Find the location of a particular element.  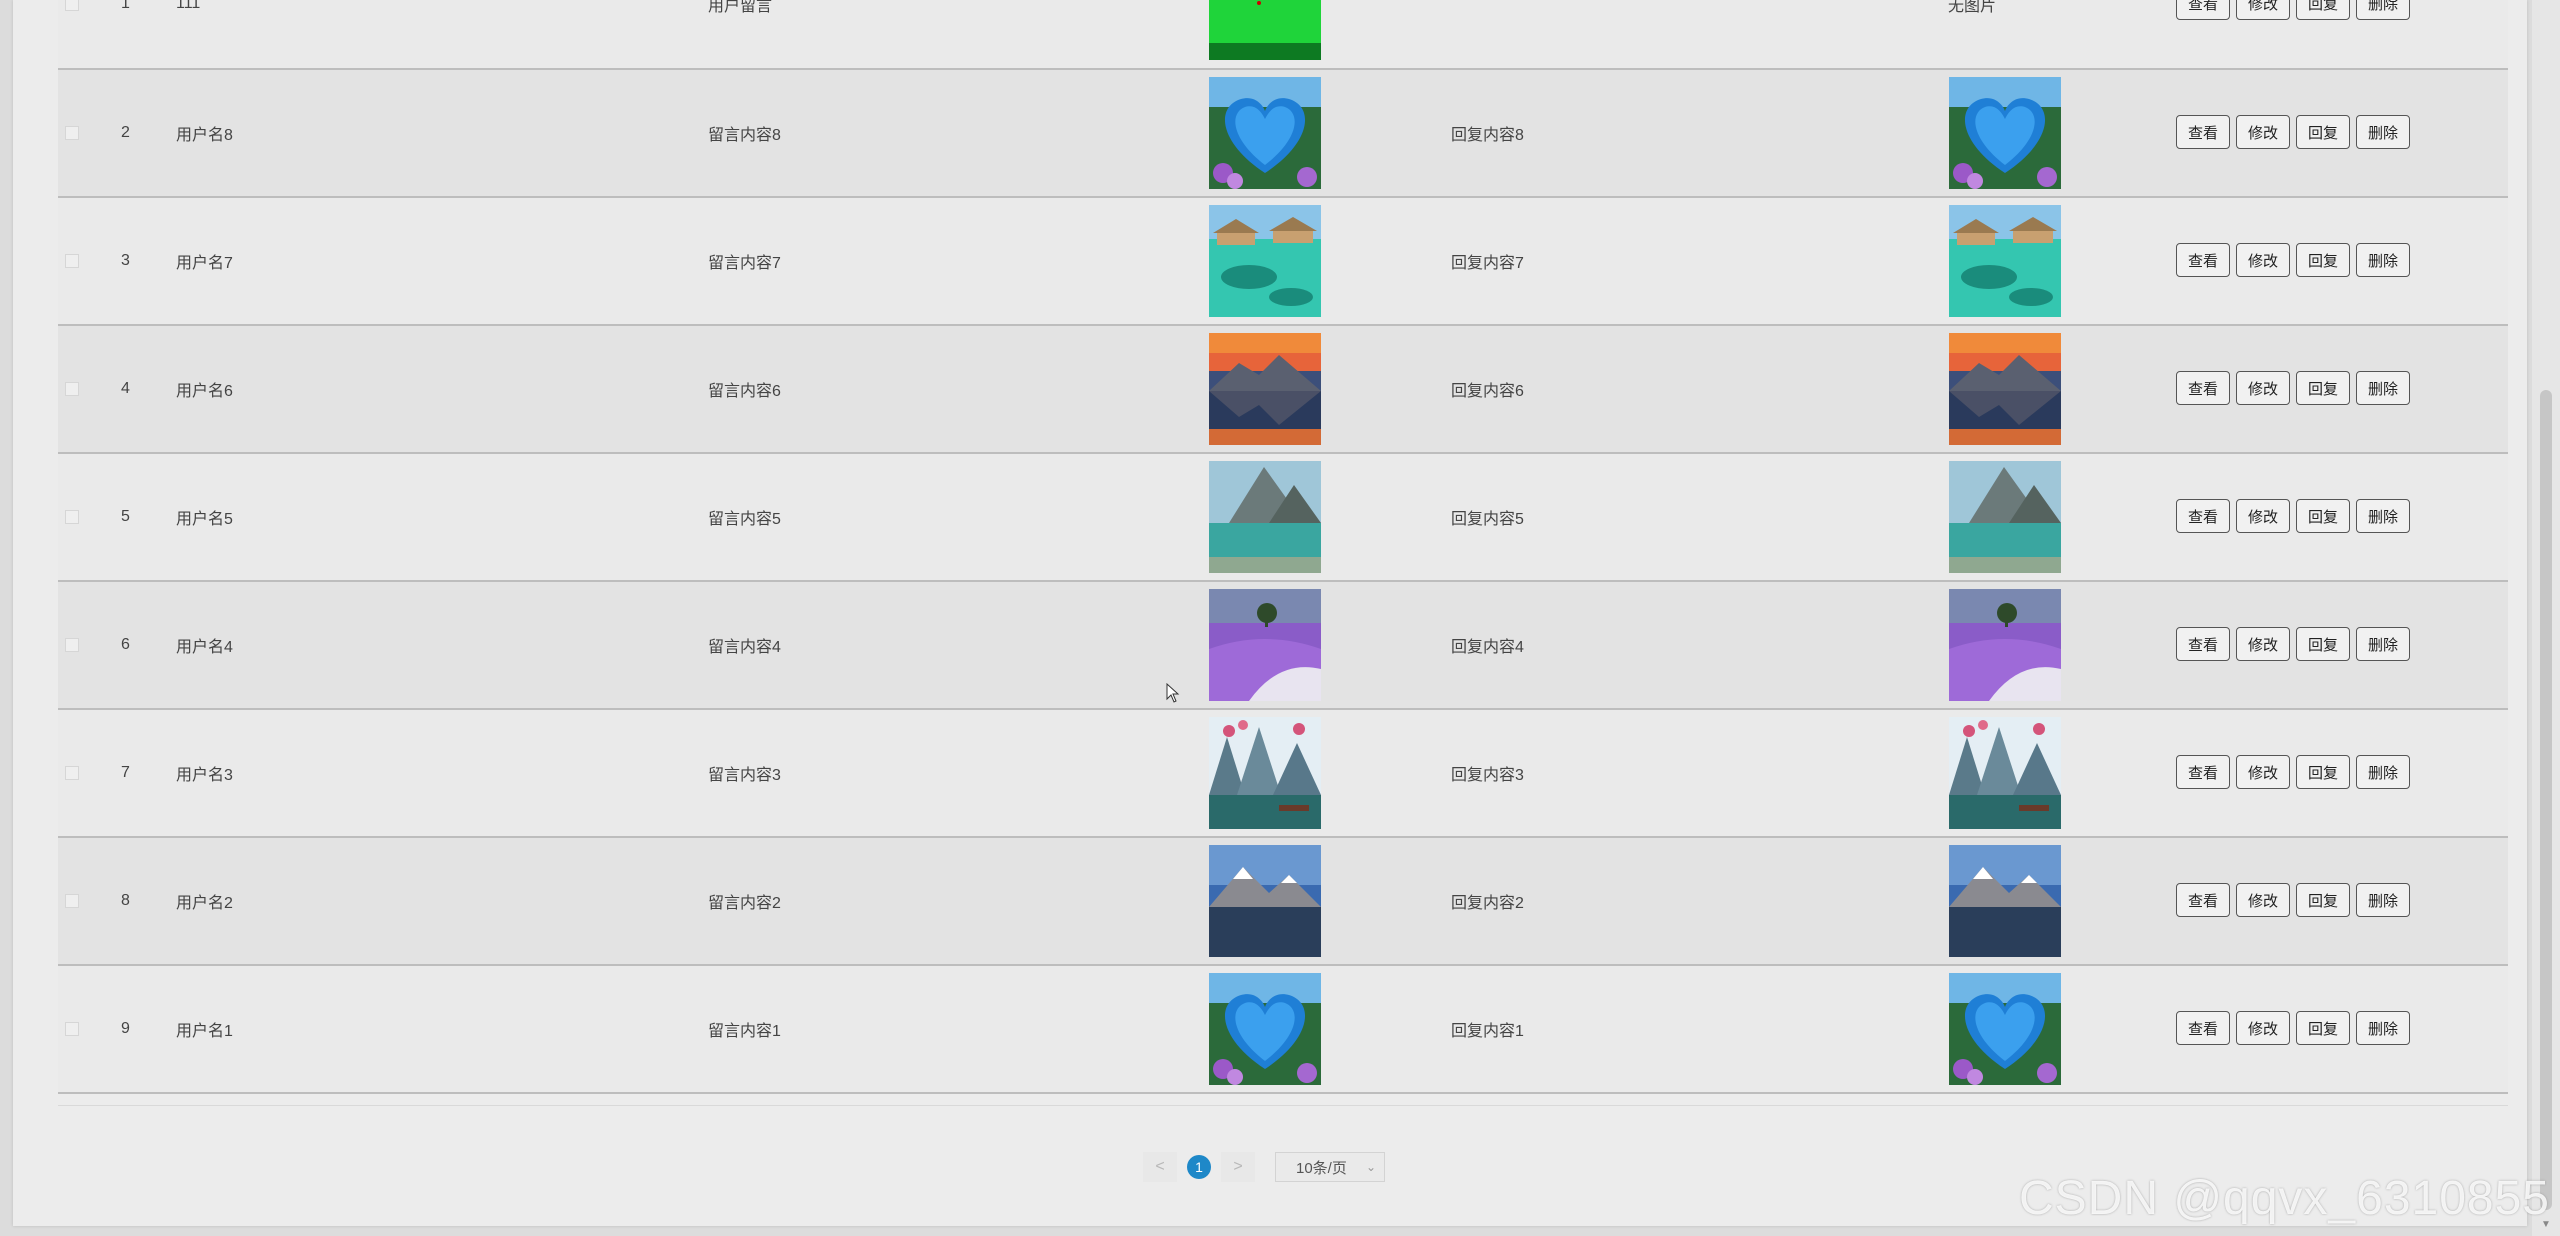

message-content: 留言内容5 is located at coordinates (744, 519).